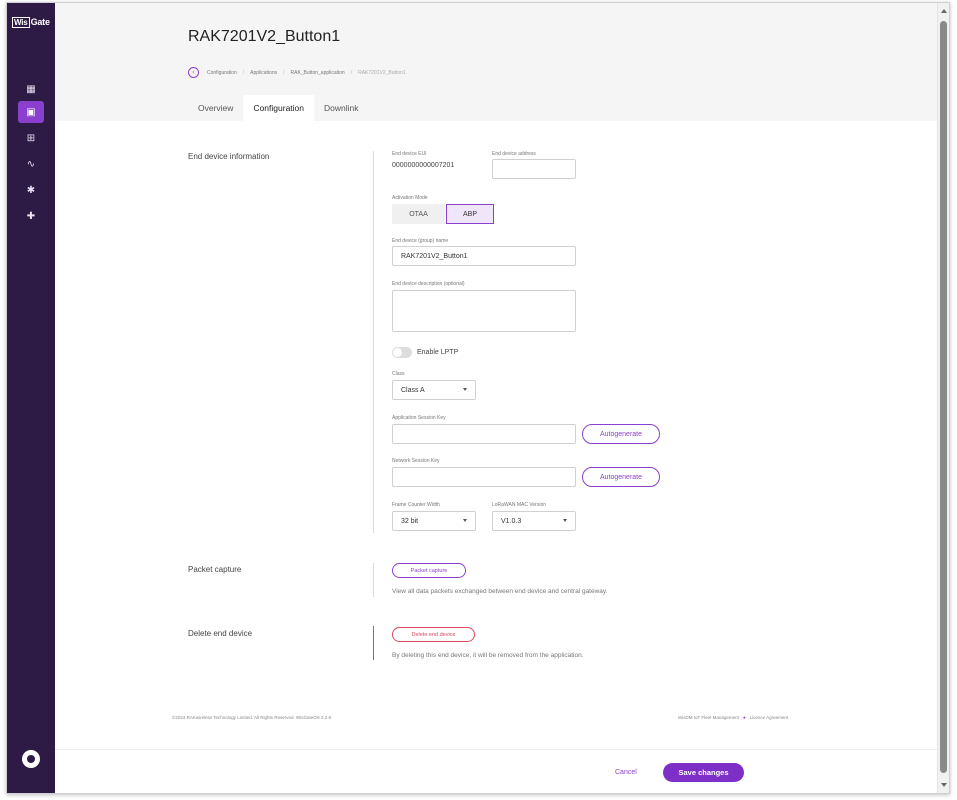  I want to click on tab-bar: Overview Configuration Downlink, so click(278, 108).